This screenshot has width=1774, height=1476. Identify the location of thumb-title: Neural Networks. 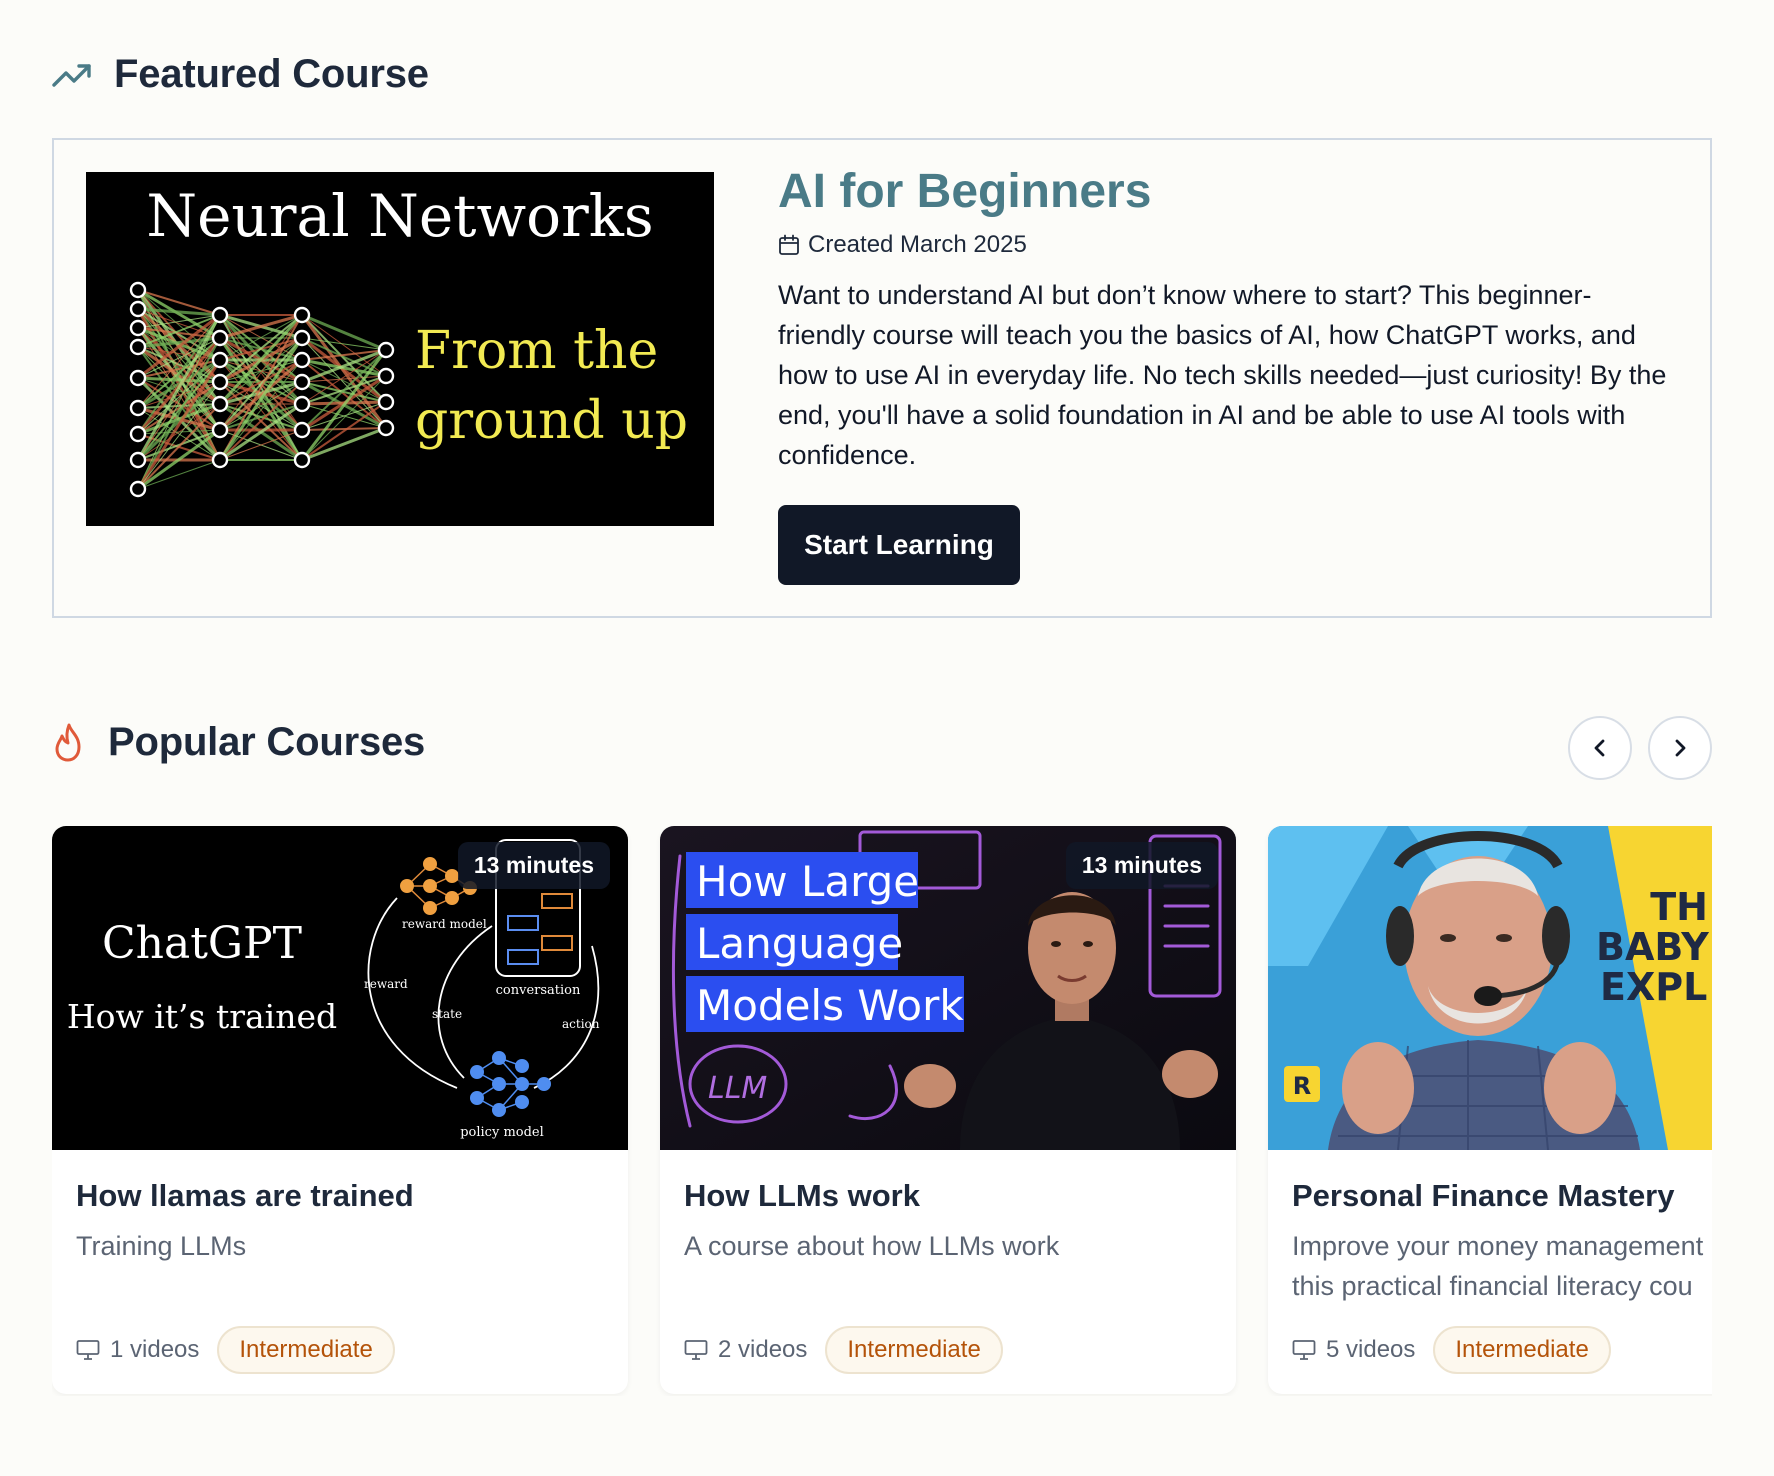
(399, 216).